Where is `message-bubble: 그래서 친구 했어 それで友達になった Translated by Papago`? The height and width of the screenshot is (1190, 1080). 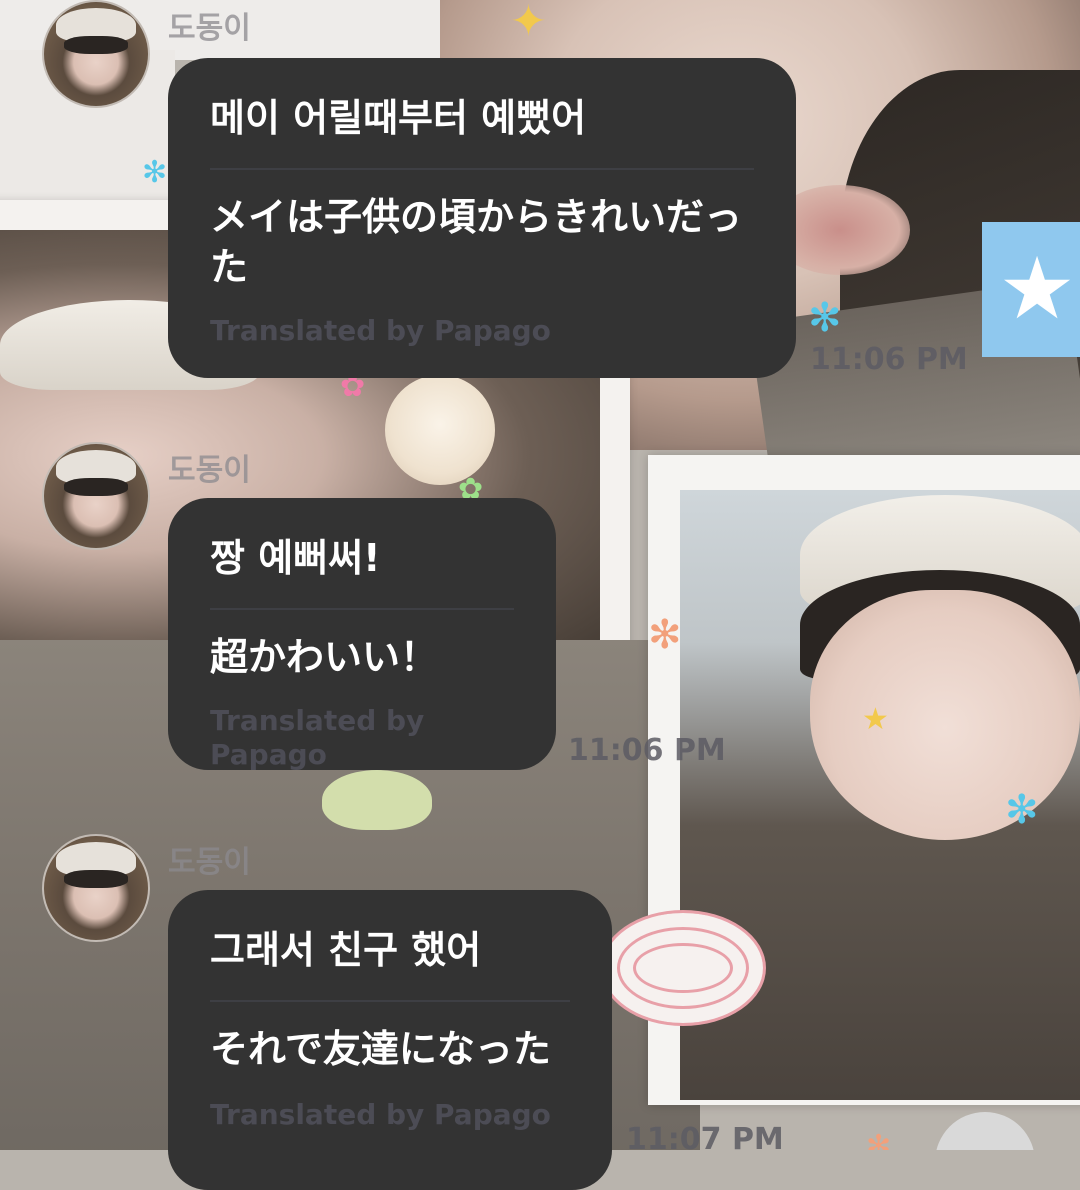
message-bubble: 그래서 친구 했어 それで友達になった Translated by Papago is located at coordinates (390, 1040).